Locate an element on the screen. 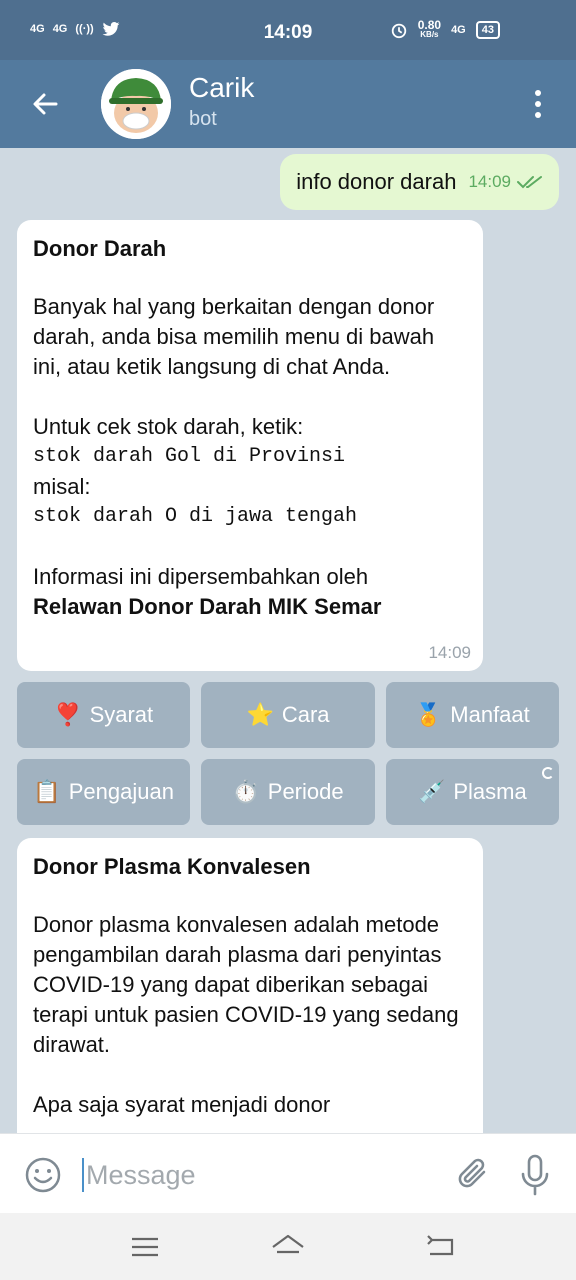 This screenshot has height=1280, width=576. chat-subtitle: bot is located at coordinates (203, 119).